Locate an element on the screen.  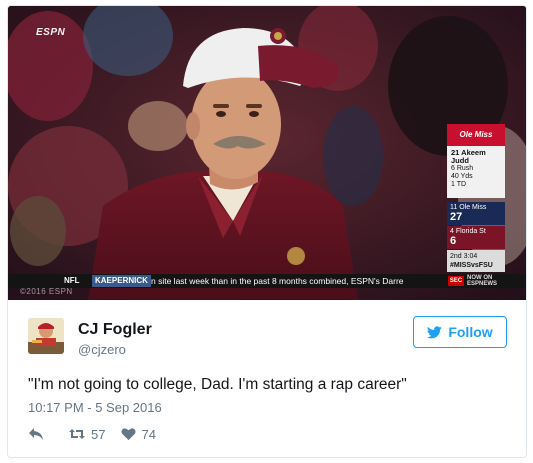
team2-label: 4 Florida St is located at coordinates (468, 231).